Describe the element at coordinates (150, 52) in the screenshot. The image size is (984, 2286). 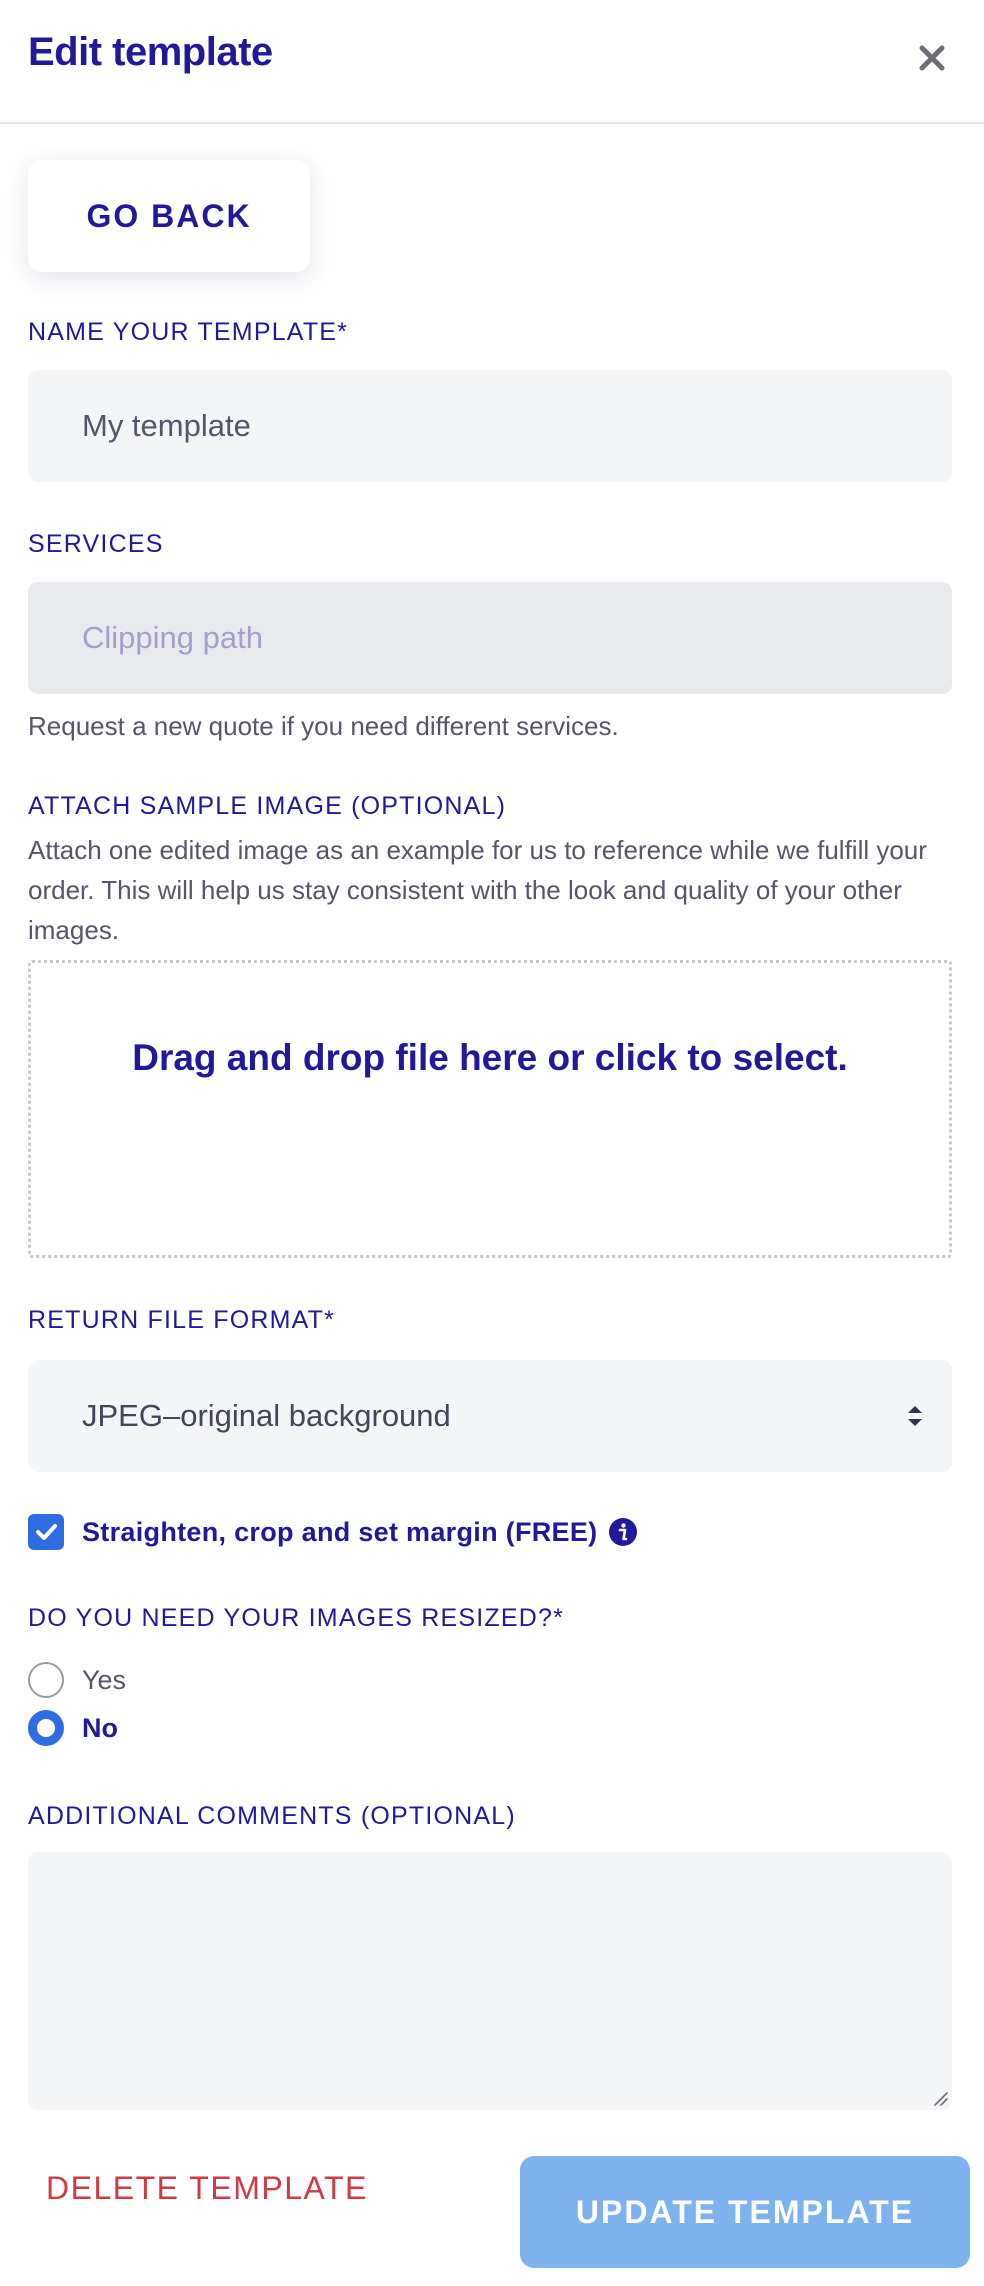
I see `page-title: Edit template` at that location.